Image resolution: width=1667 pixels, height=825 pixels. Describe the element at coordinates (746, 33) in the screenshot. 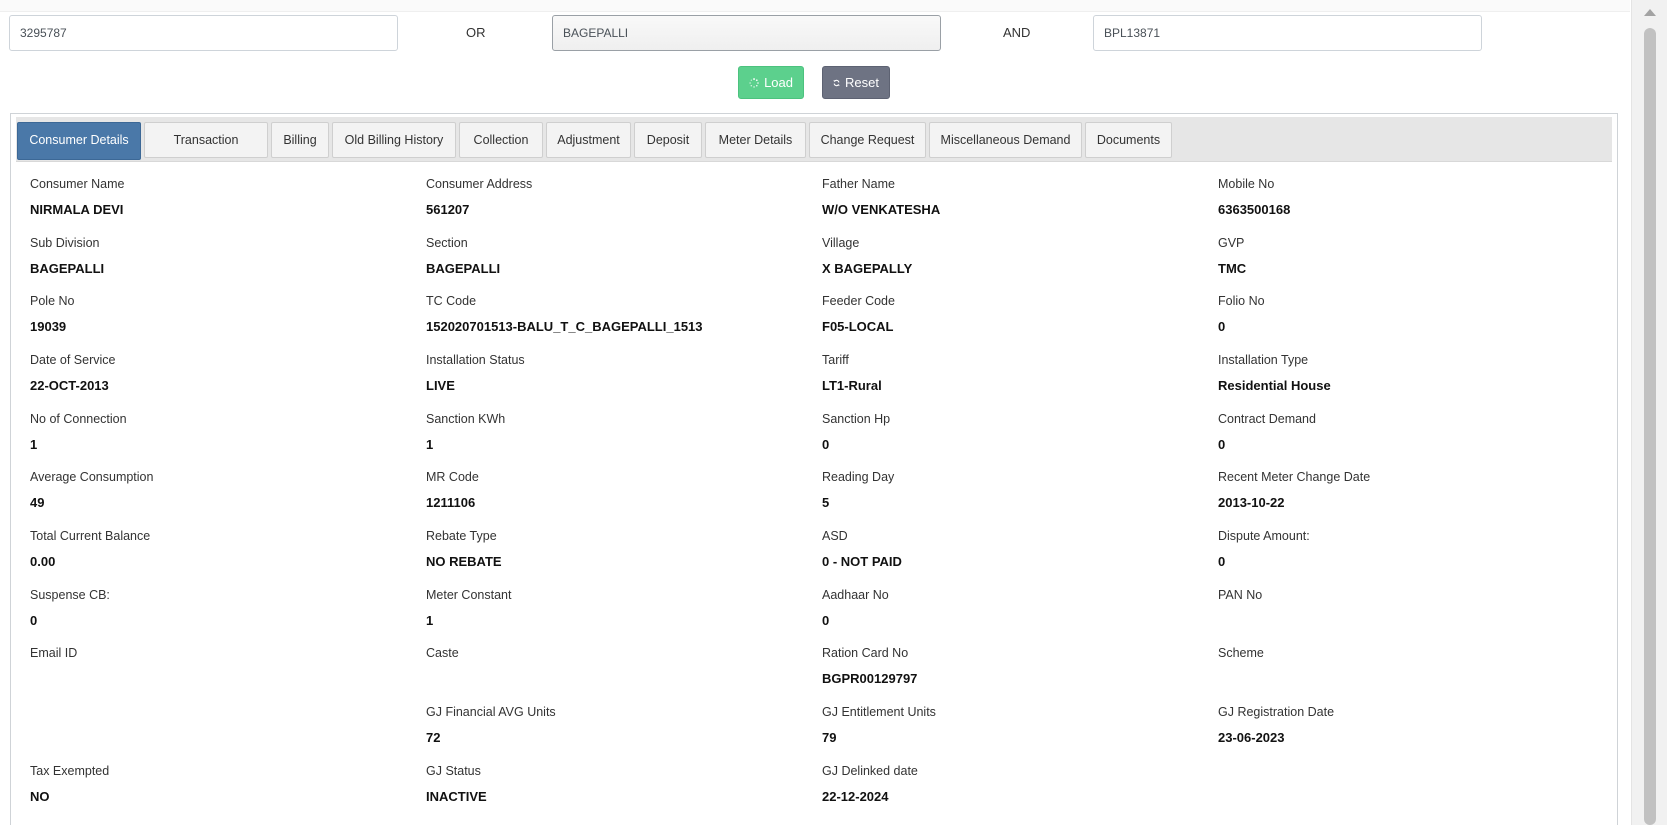

I see `subdivision-input` at that location.